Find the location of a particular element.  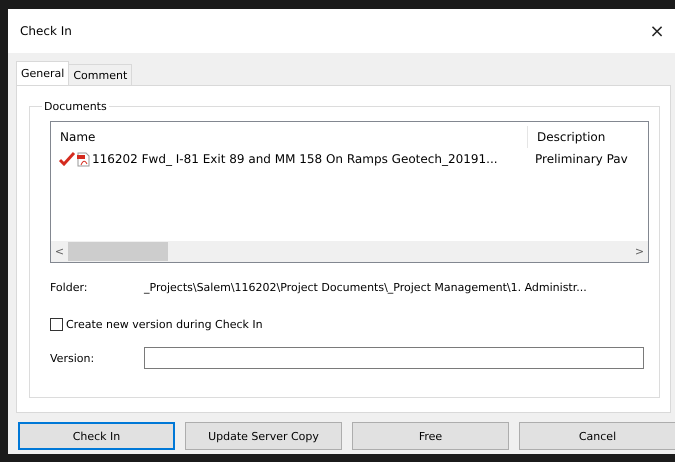

scroll-right-button: > is located at coordinates (639, 251).